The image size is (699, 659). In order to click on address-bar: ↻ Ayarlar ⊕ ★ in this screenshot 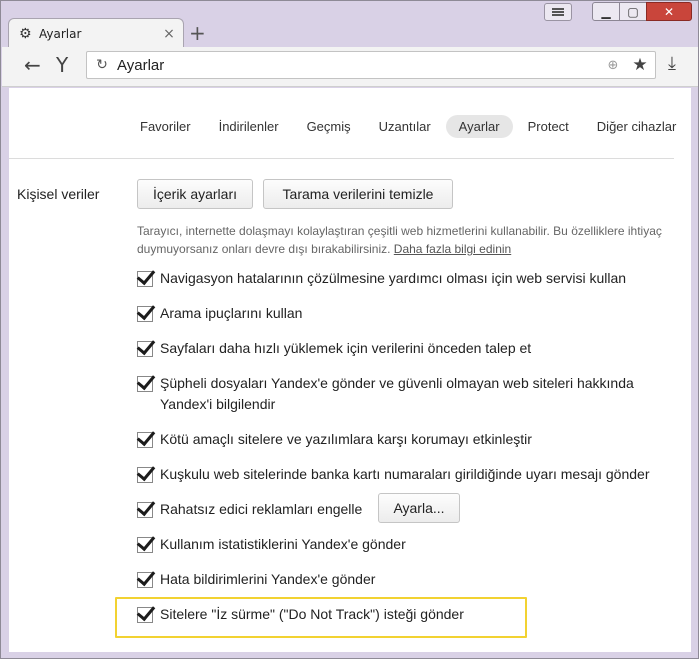, I will do `click(371, 65)`.